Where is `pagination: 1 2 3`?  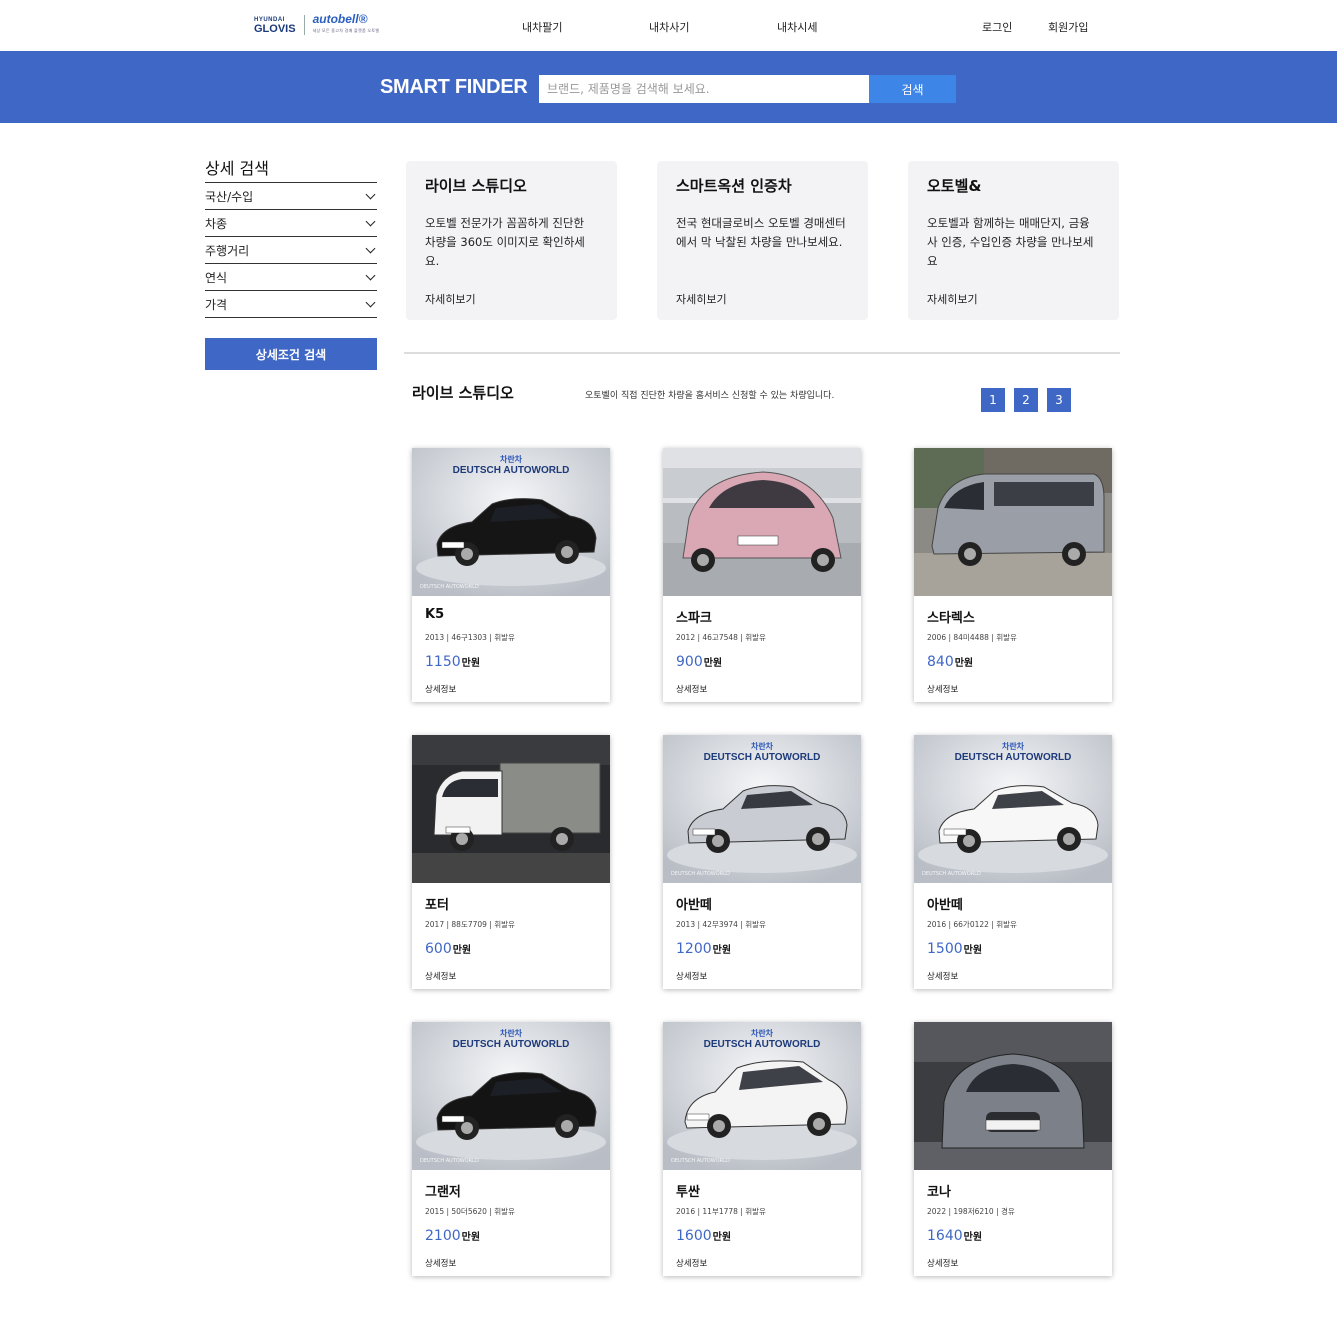 pagination: 1 2 3 is located at coordinates (1026, 400).